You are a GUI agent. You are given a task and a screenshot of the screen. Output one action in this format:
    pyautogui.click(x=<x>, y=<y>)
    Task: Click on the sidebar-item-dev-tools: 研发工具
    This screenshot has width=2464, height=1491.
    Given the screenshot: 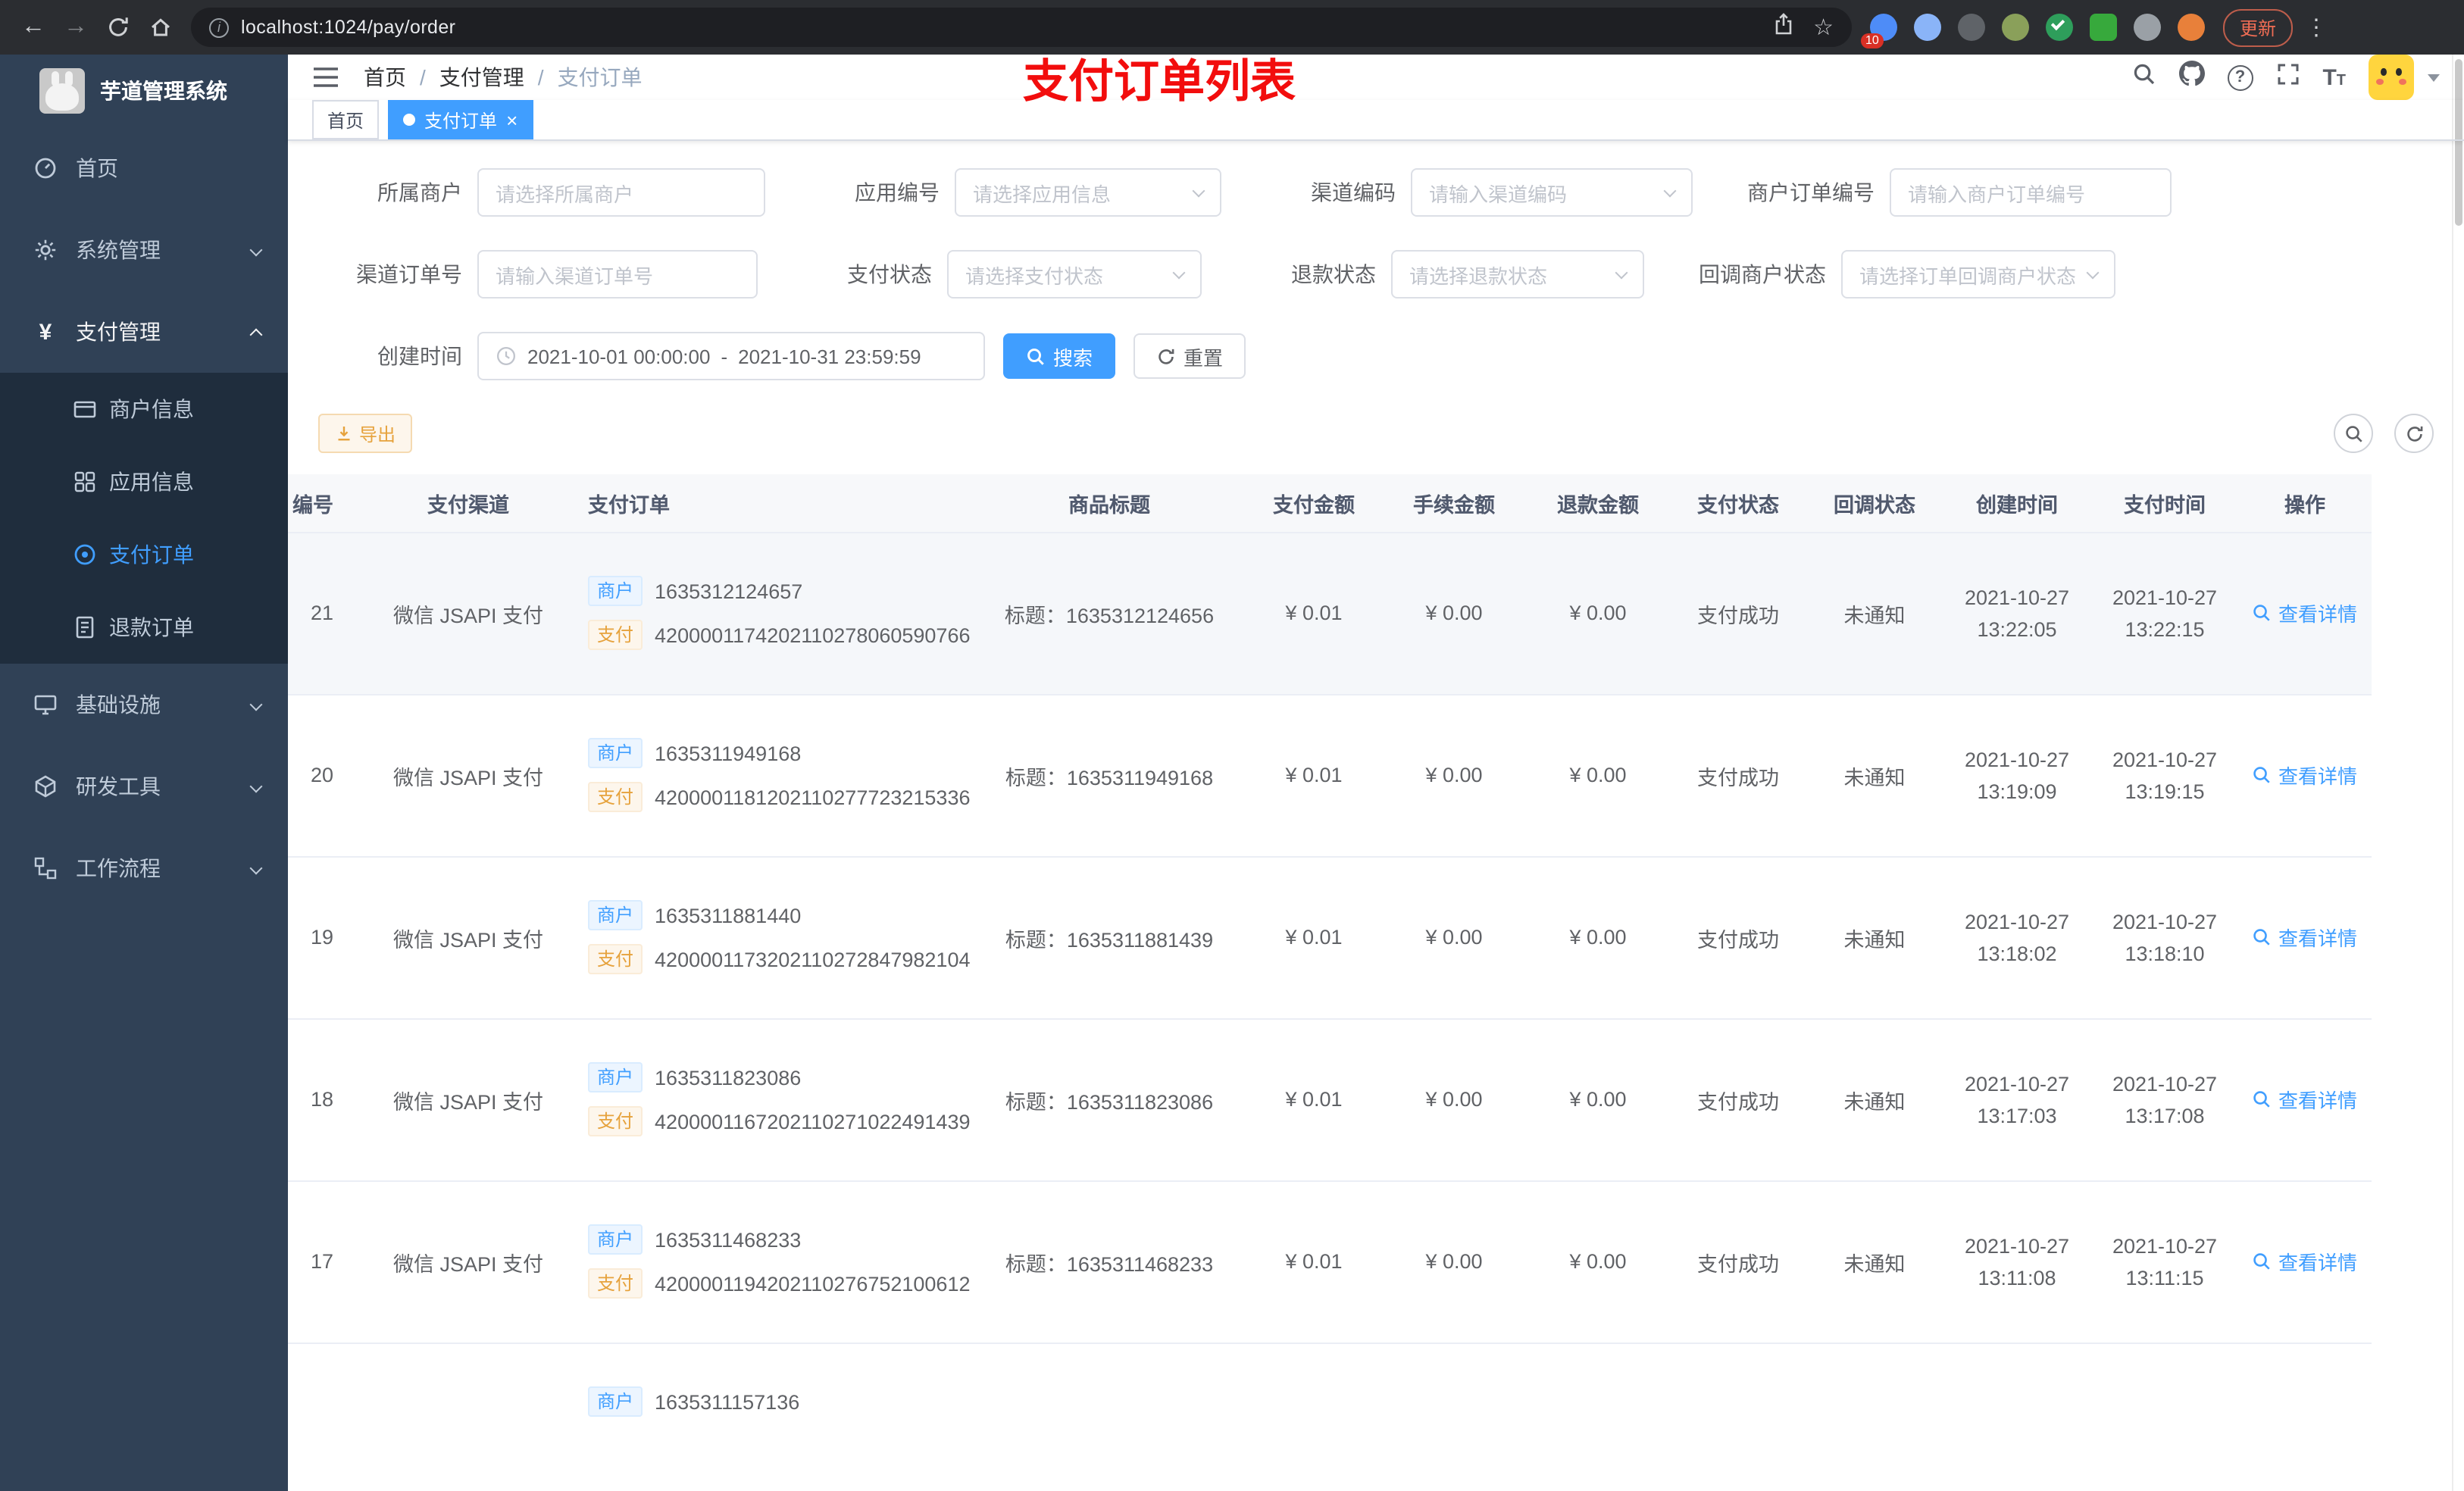 What is the action you would take?
    pyautogui.click(x=144, y=786)
    